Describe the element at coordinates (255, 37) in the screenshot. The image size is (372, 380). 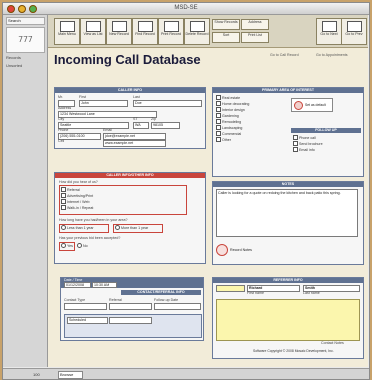
I see `print-list-button: Print List` at that location.